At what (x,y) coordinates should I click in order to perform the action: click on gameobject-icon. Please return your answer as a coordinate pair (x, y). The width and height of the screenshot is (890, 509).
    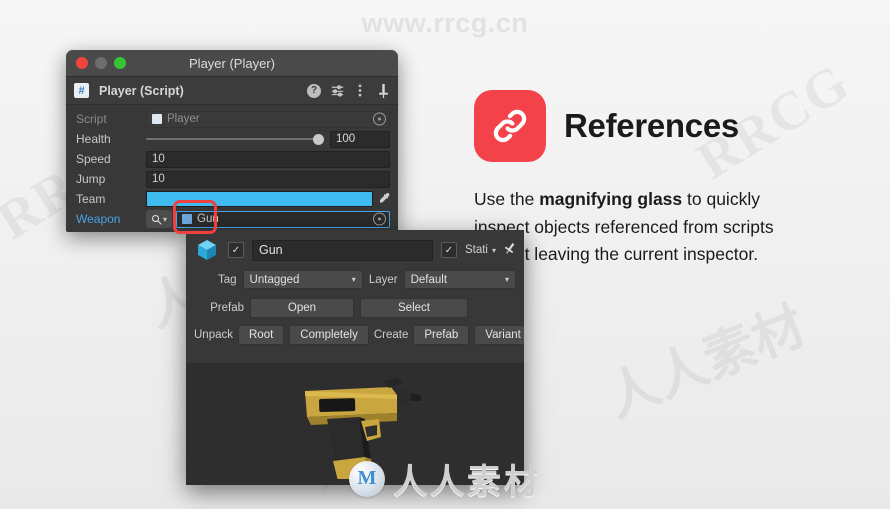
    Looking at the image, I should click on (187, 219).